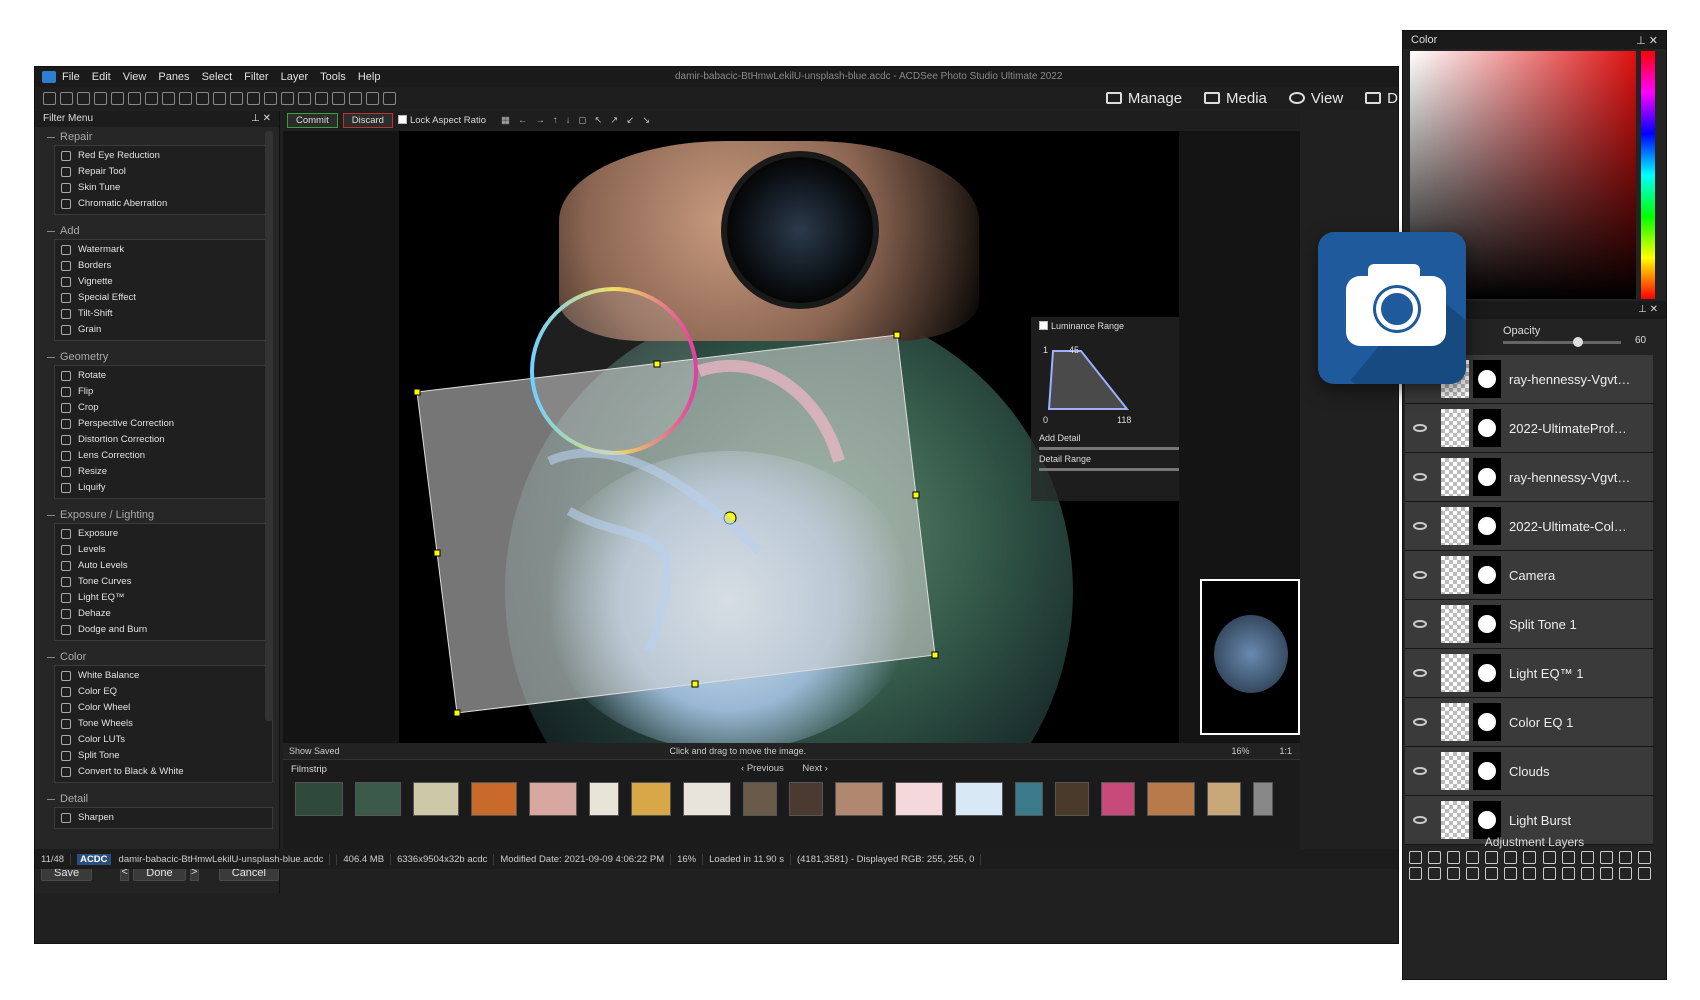 The width and height of the screenshot is (1700, 1000). What do you see at coordinates (163, 282) in the screenshot?
I see `filter-item: Vignette` at bounding box center [163, 282].